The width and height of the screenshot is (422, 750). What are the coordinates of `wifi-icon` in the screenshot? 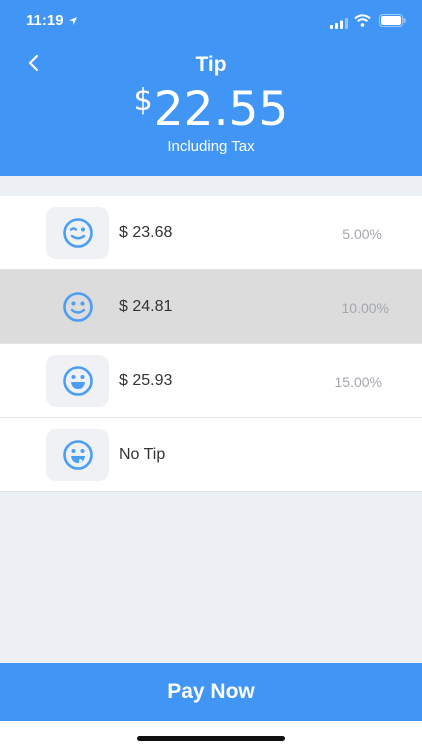 It's located at (362, 23).